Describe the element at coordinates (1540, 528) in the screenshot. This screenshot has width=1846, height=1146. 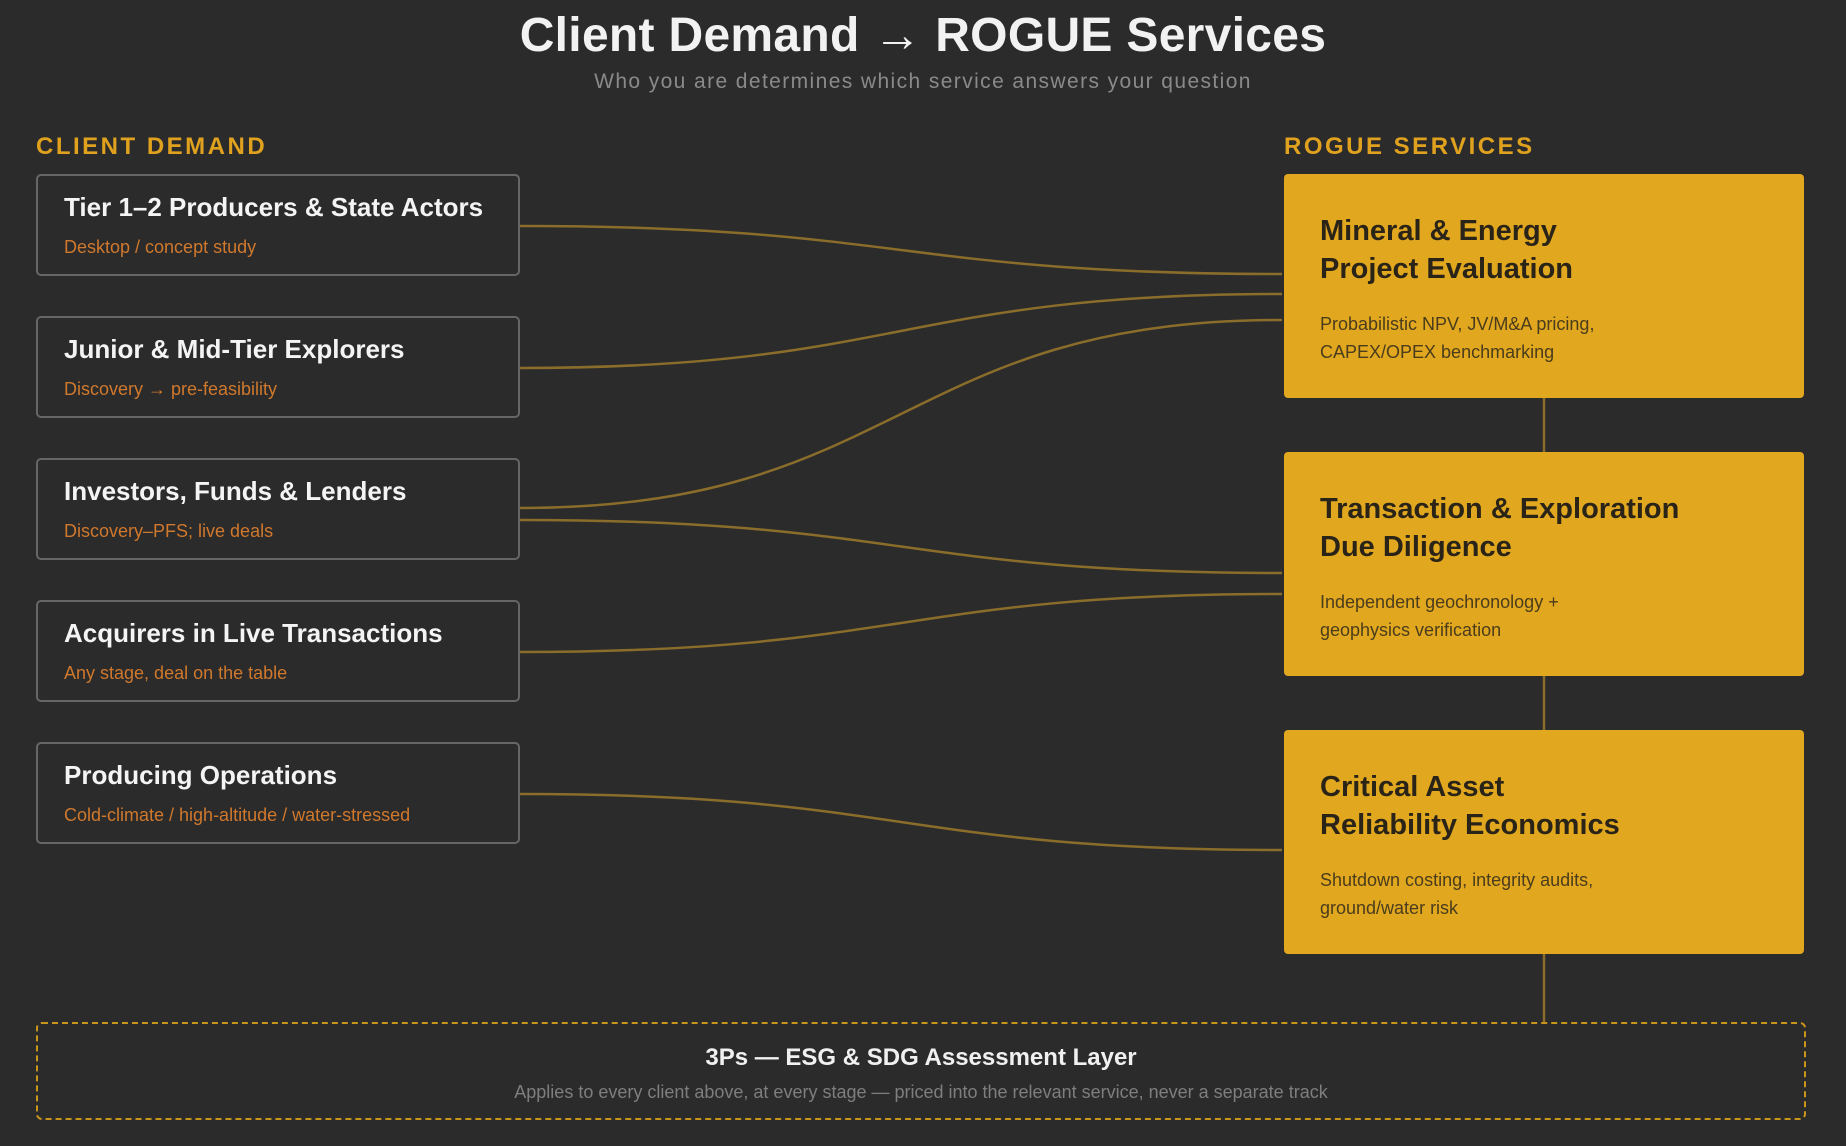
I see `service-title: Transaction & Exploration Due Diligence` at that location.